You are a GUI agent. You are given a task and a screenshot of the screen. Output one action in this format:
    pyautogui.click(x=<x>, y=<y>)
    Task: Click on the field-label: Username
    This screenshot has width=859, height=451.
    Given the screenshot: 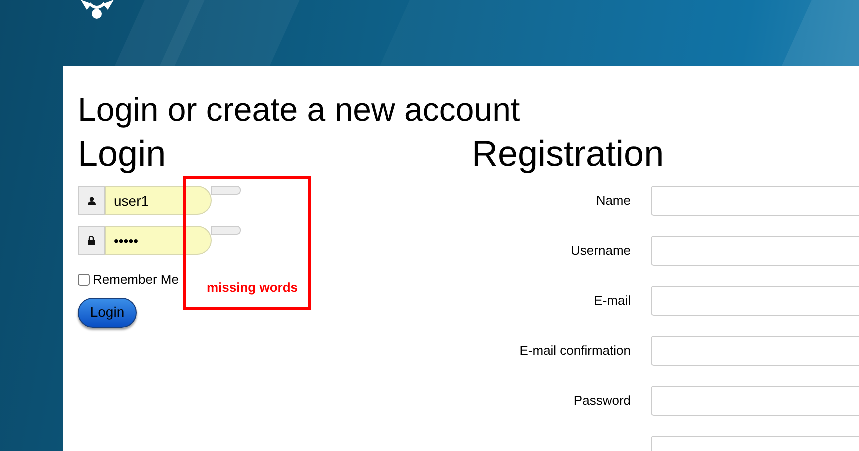 What is the action you would take?
    pyautogui.click(x=600, y=251)
    